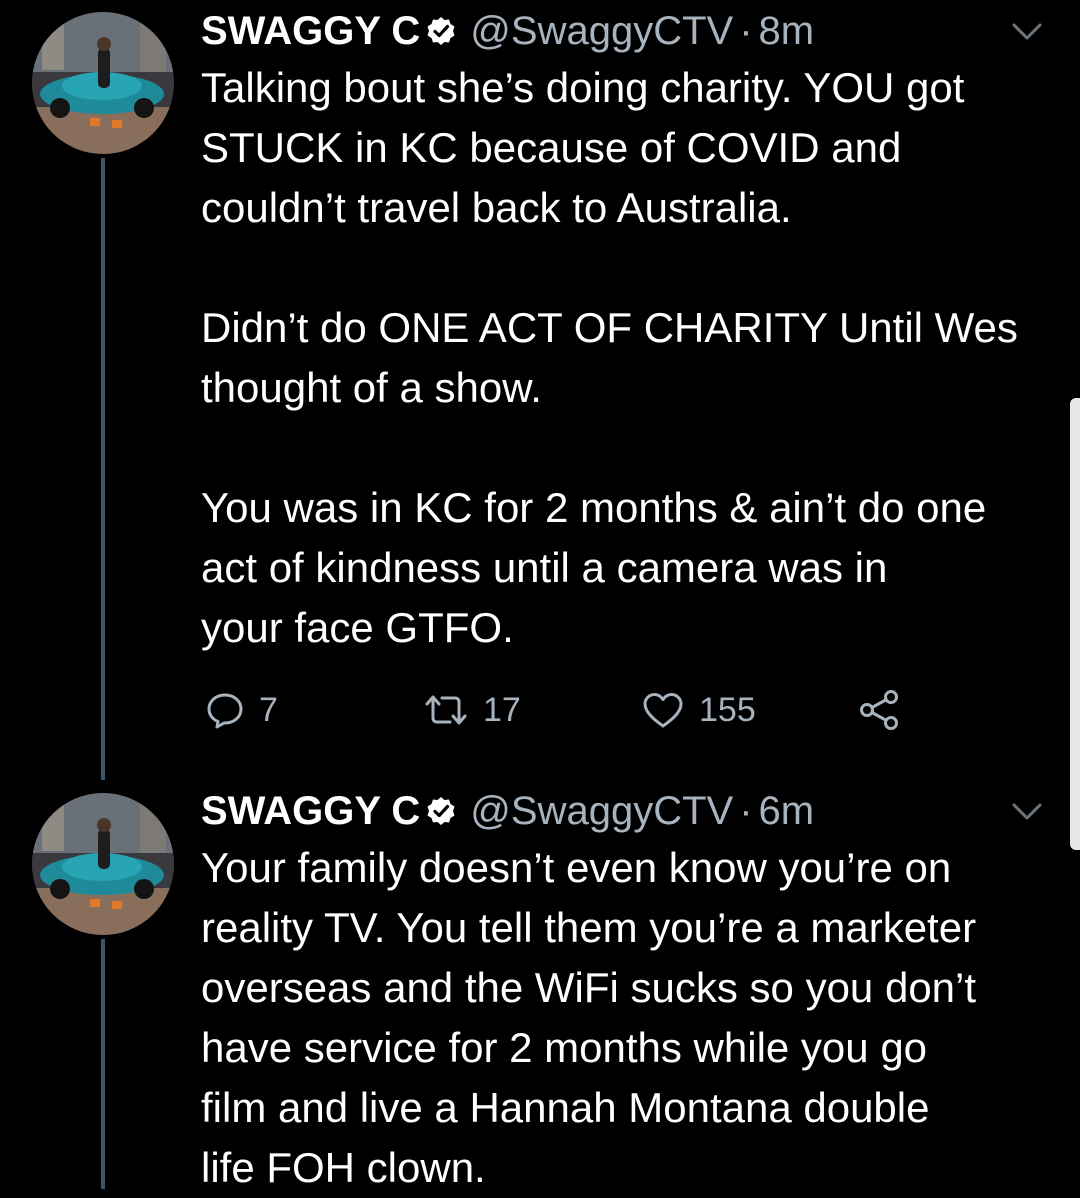 The width and height of the screenshot is (1080, 1198). I want to click on scrollbar-thumb, so click(1075, 624).